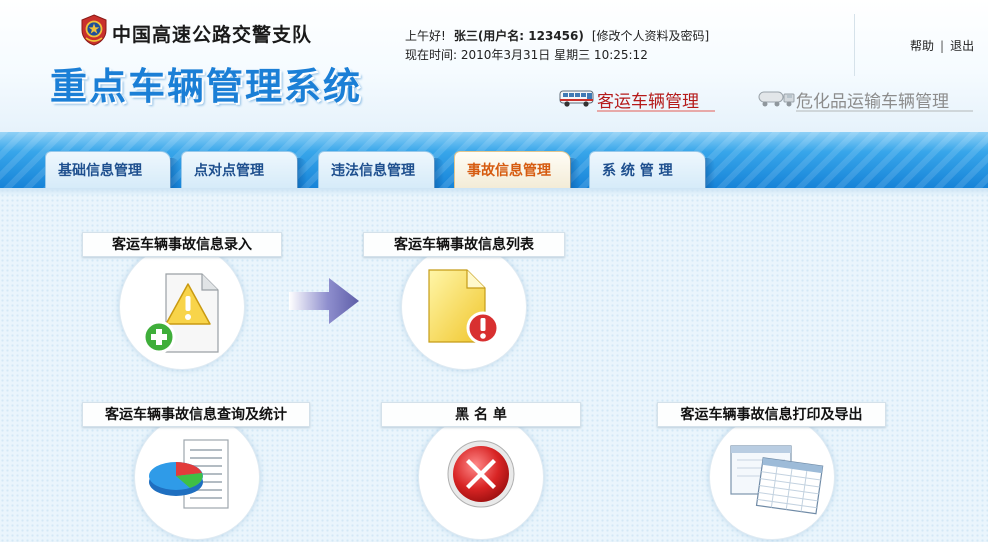  Describe the element at coordinates (324, 301) in the screenshot. I see `flow-arrow-icon` at that location.